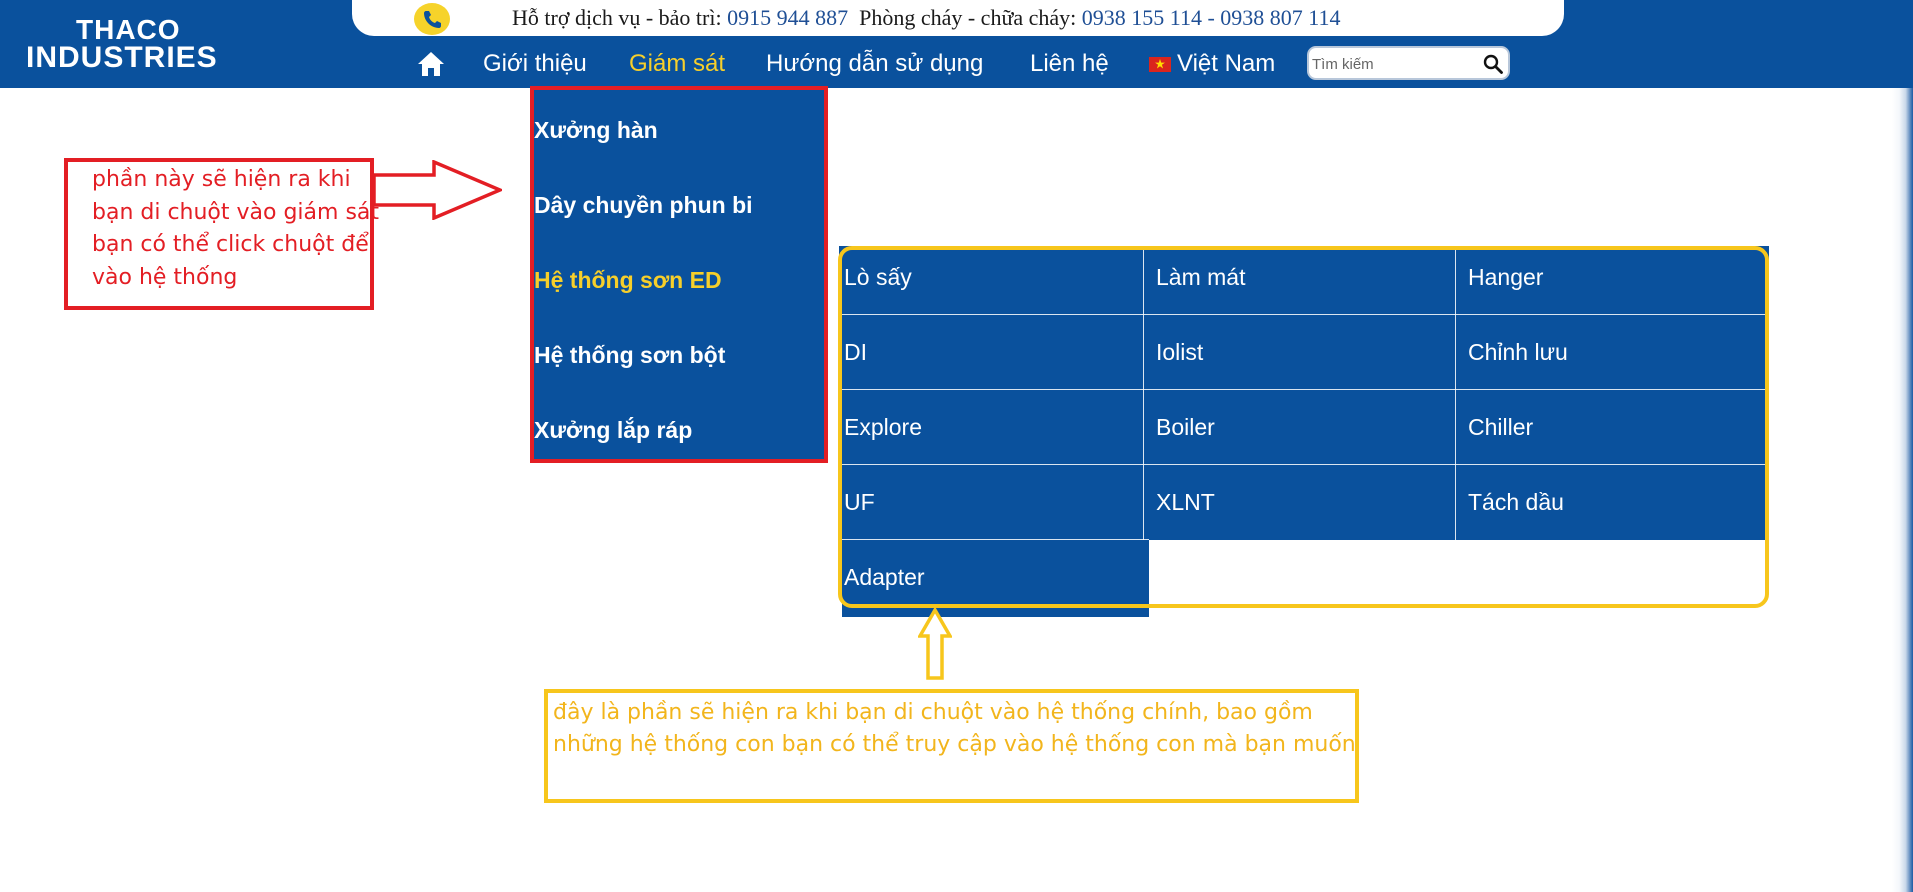 This screenshot has width=1913, height=892. Describe the element at coordinates (1179, 352) in the screenshot. I see `submenu-item-iolist: Iolist` at that location.